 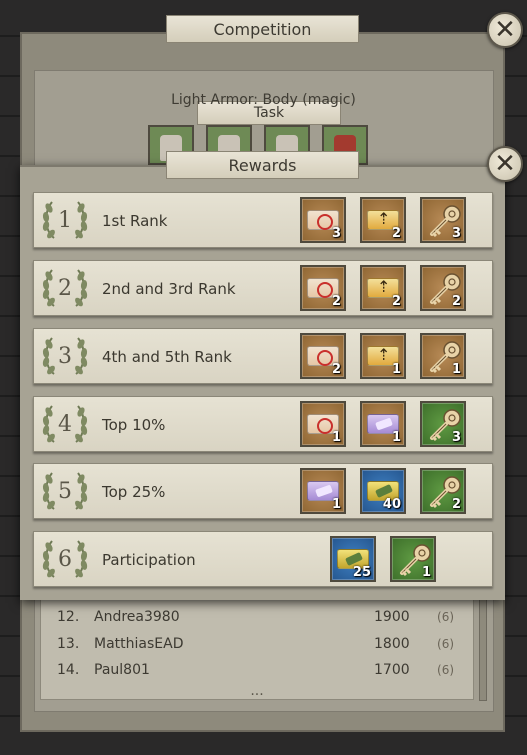 I want to click on reward-row: 2 2nd and 3rd Rank 2 2 2, so click(x=263, y=288).